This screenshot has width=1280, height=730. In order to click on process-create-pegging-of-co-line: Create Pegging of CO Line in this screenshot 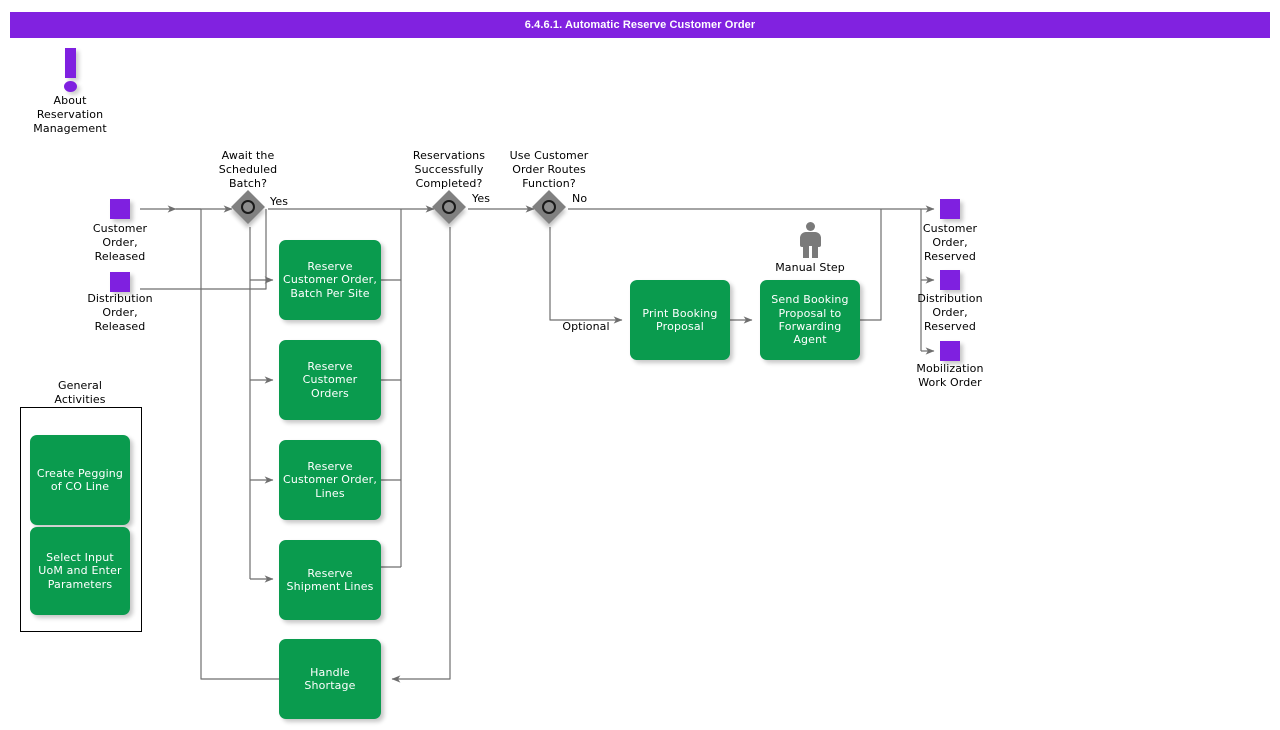, I will do `click(80, 480)`.